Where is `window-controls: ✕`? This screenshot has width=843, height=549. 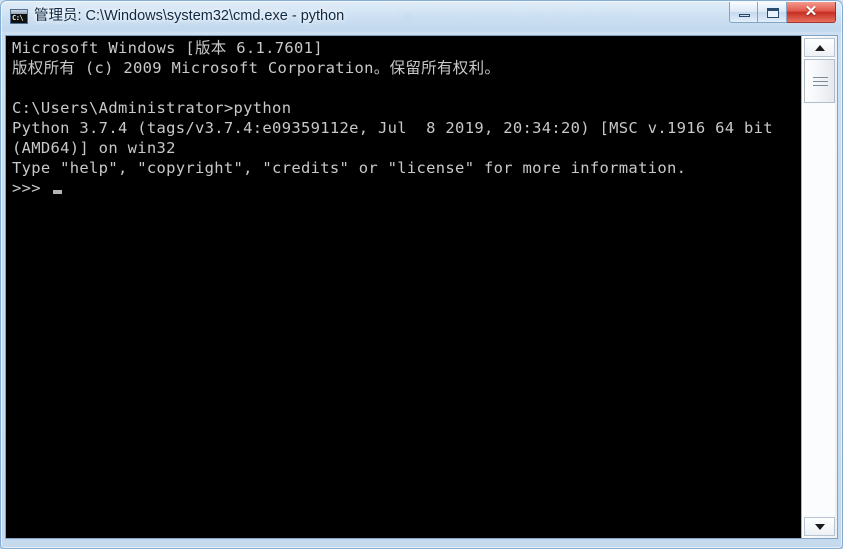 window-controls: ✕ is located at coordinates (782, 13).